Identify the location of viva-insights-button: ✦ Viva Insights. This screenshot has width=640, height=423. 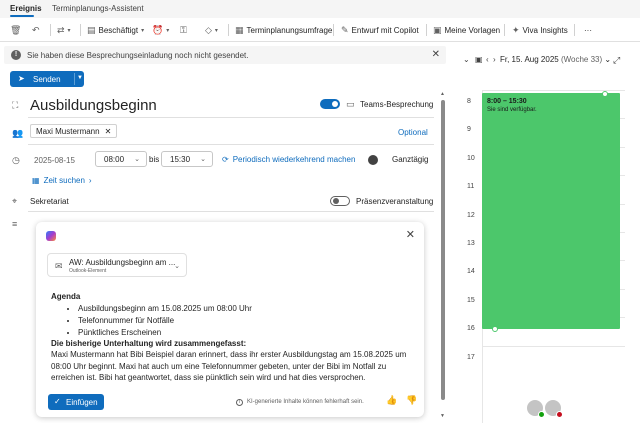
(540, 30).